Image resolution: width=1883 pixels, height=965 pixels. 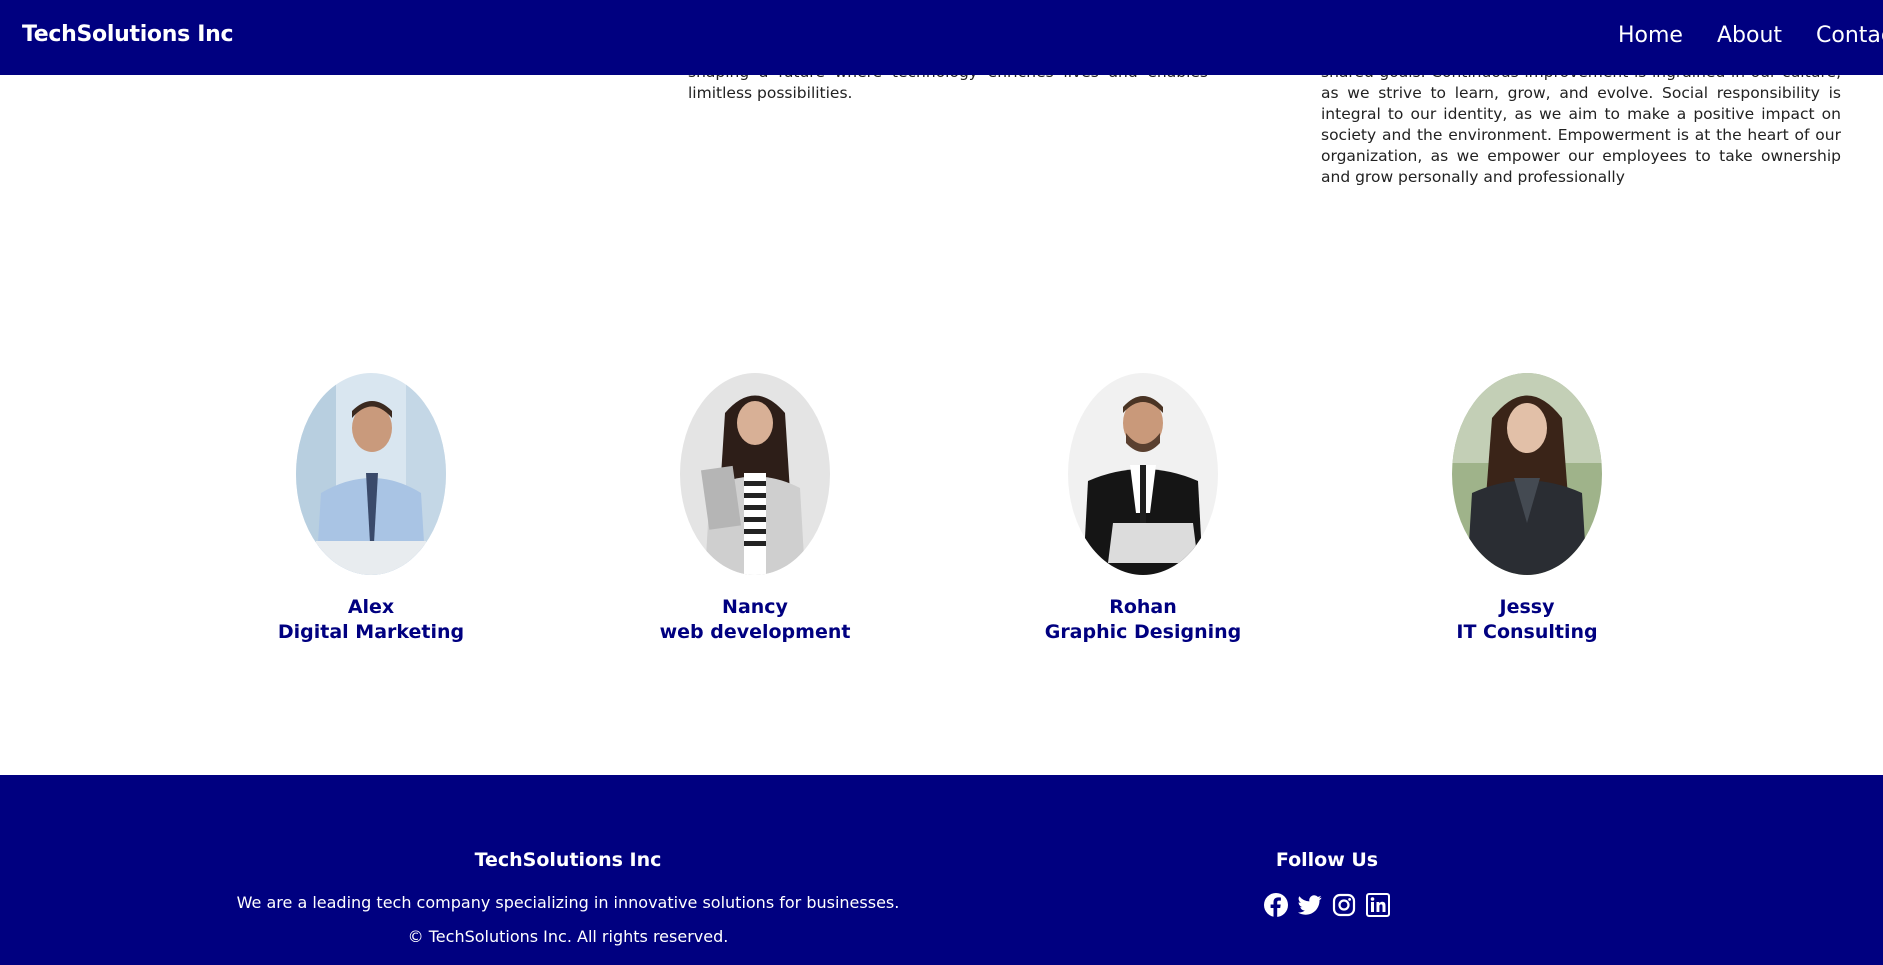 What do you see at coordinates (1749, 35) in the screenshot?
I see `nav-about-link: About` at bounding box center [1749, 35].